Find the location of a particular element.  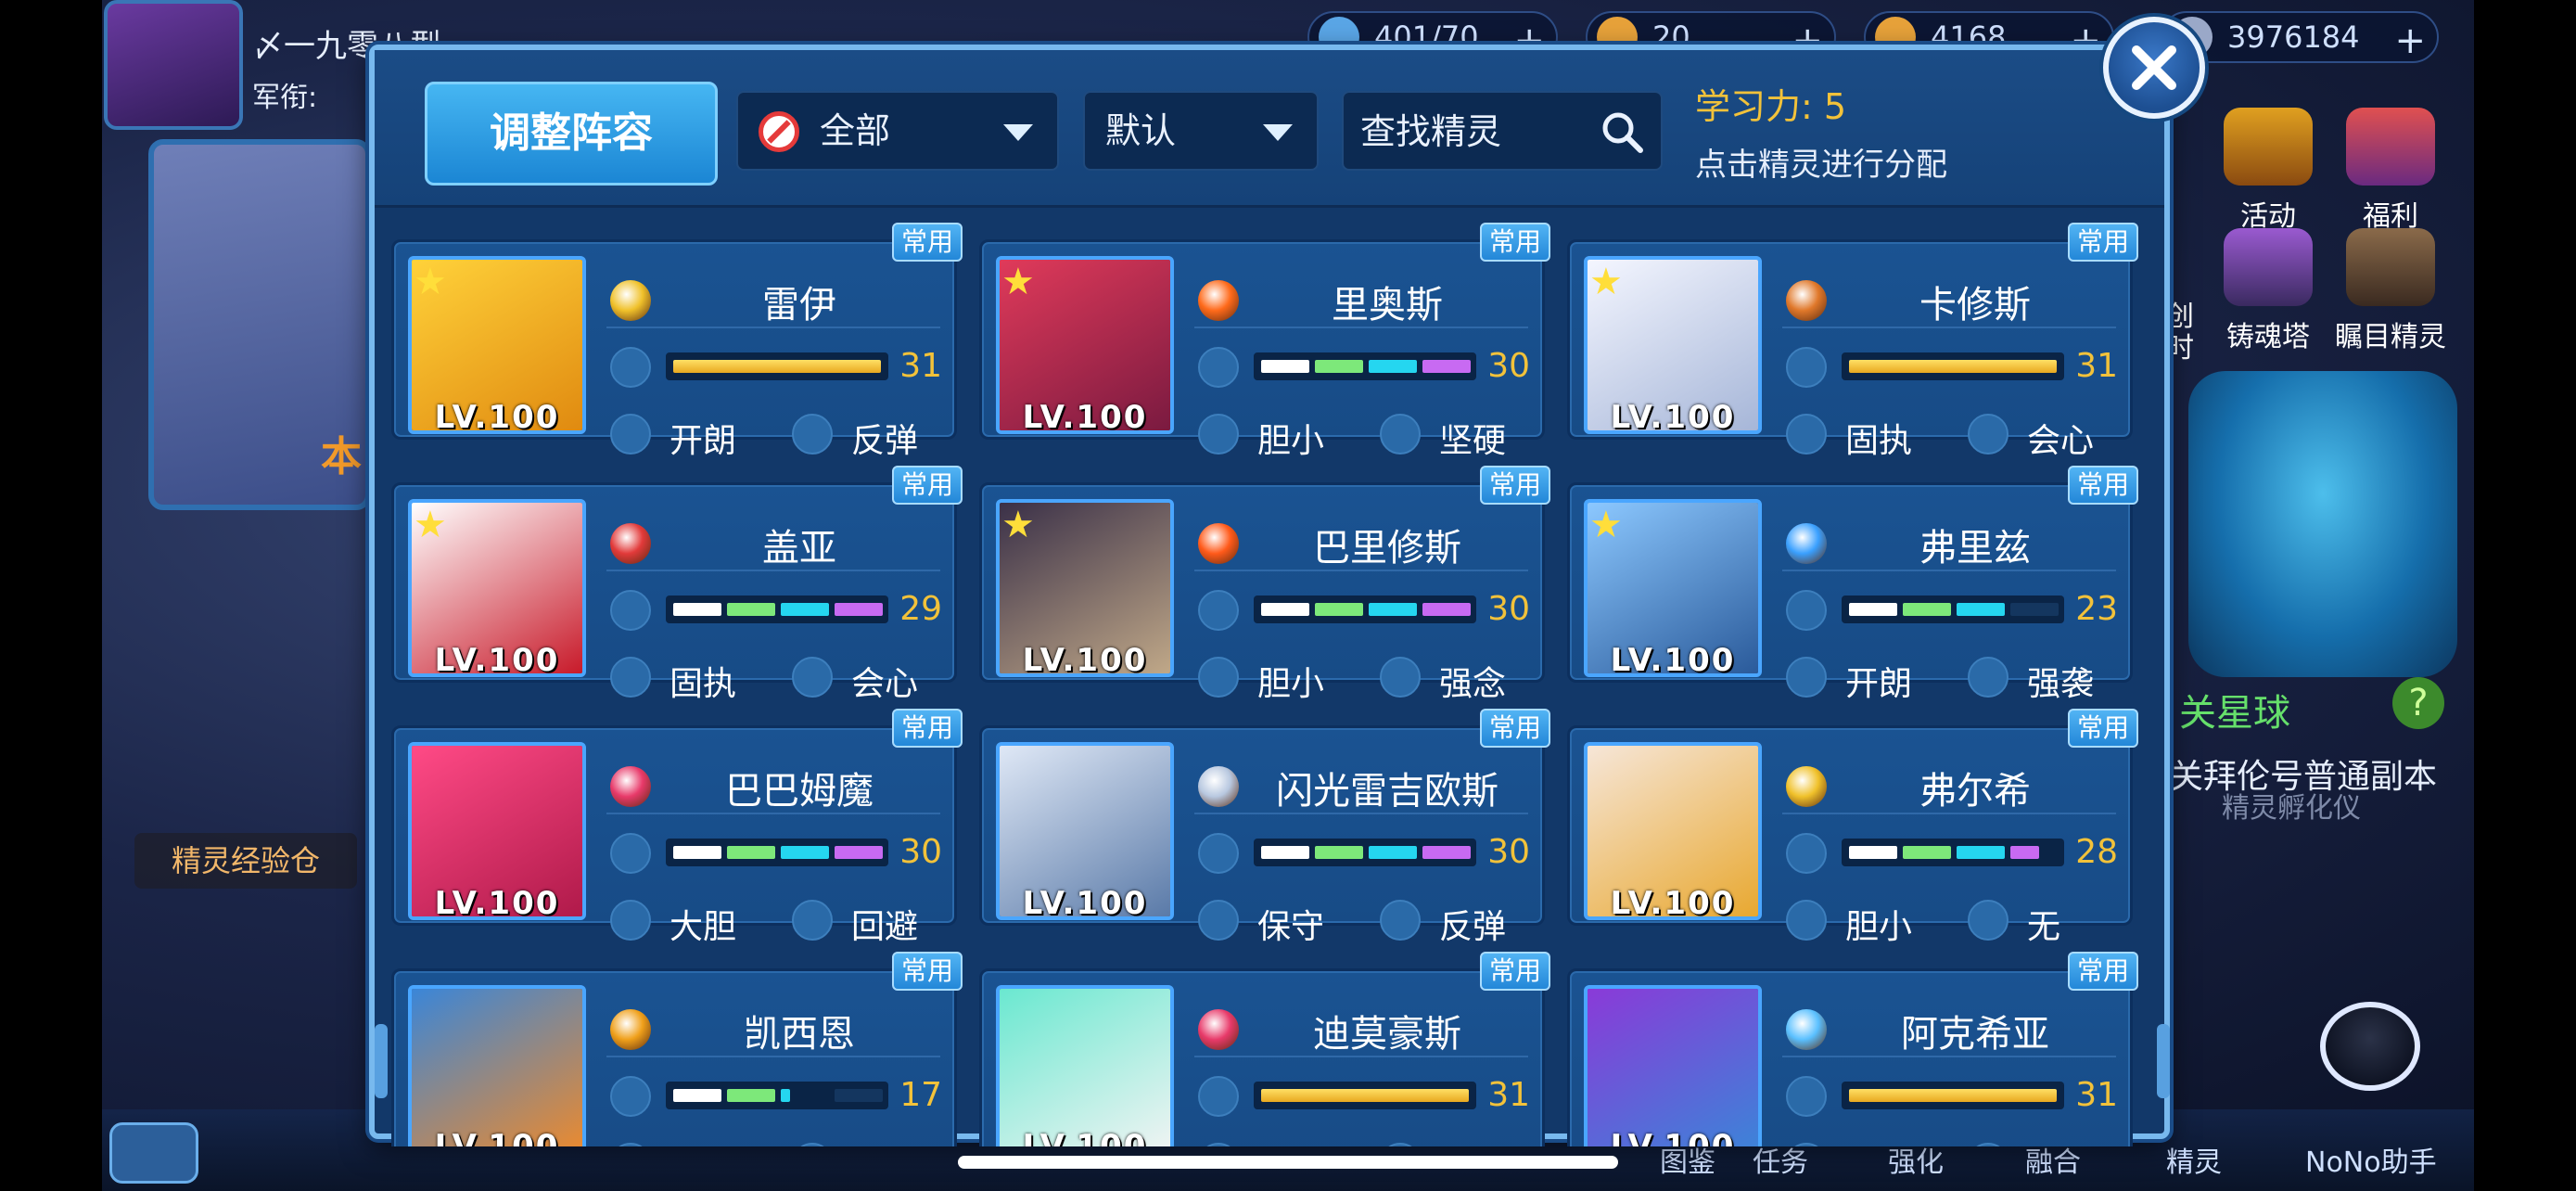

search-icon is located at coordinates (1622, 132).